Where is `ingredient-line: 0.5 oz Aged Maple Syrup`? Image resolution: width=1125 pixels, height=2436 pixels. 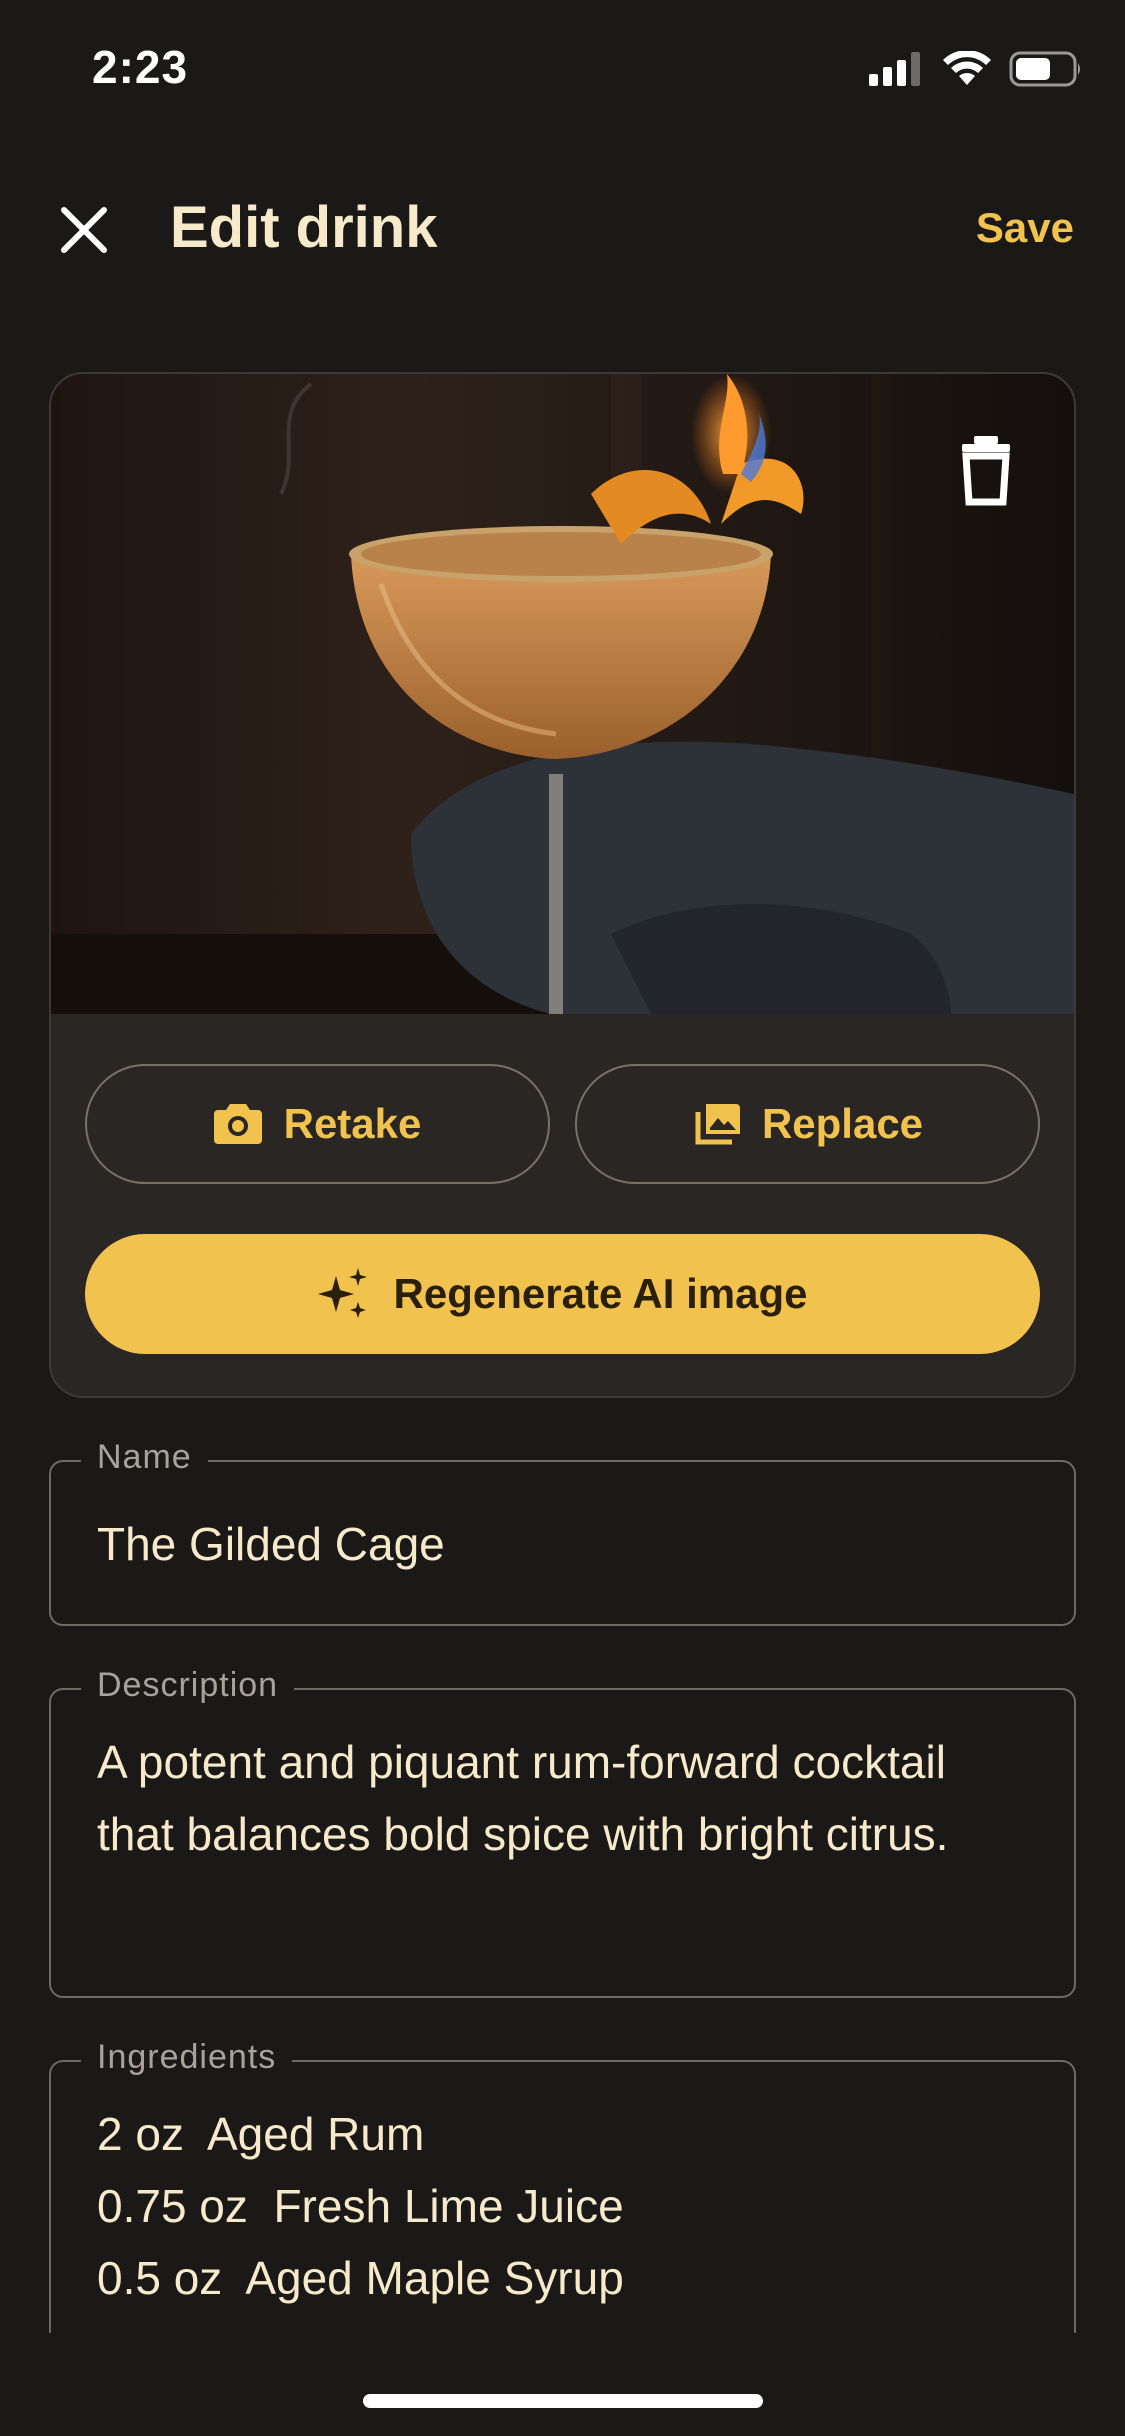 ingredient-line: 0.5 oz Aged Maple Syrup is located at coordinates (360, 2278).